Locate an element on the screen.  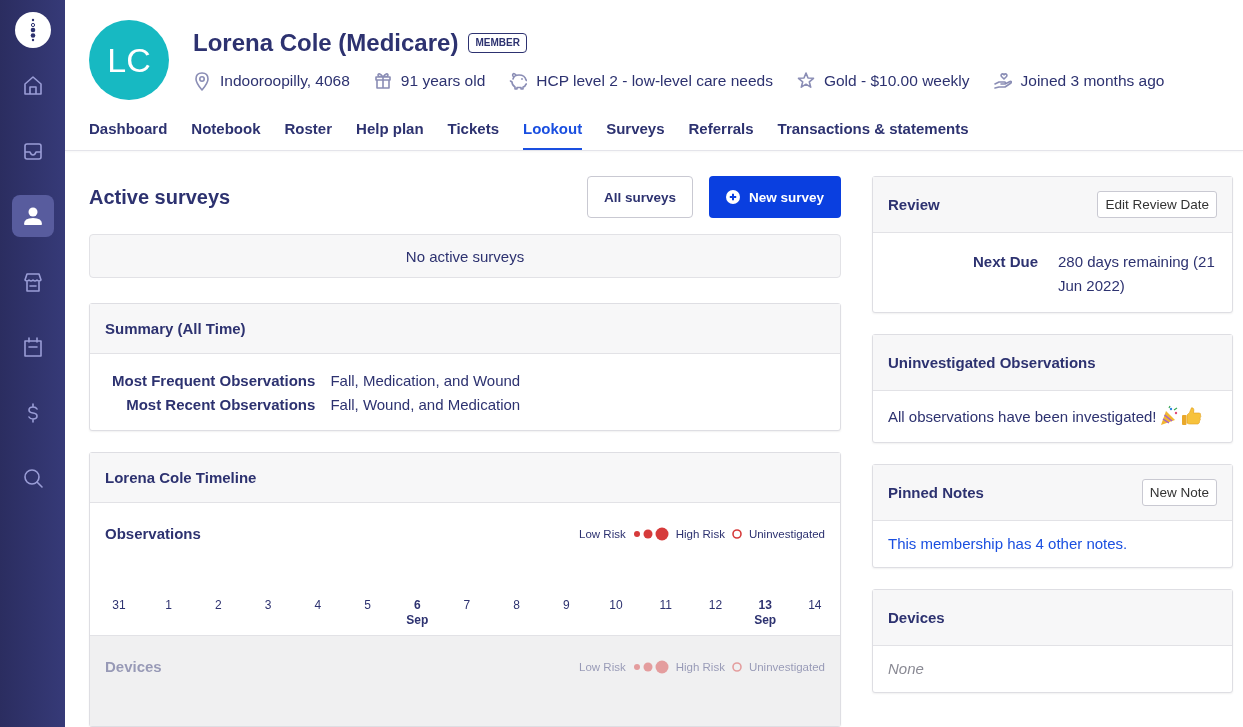
day-label: 12 is located at coordinates (715, 605).